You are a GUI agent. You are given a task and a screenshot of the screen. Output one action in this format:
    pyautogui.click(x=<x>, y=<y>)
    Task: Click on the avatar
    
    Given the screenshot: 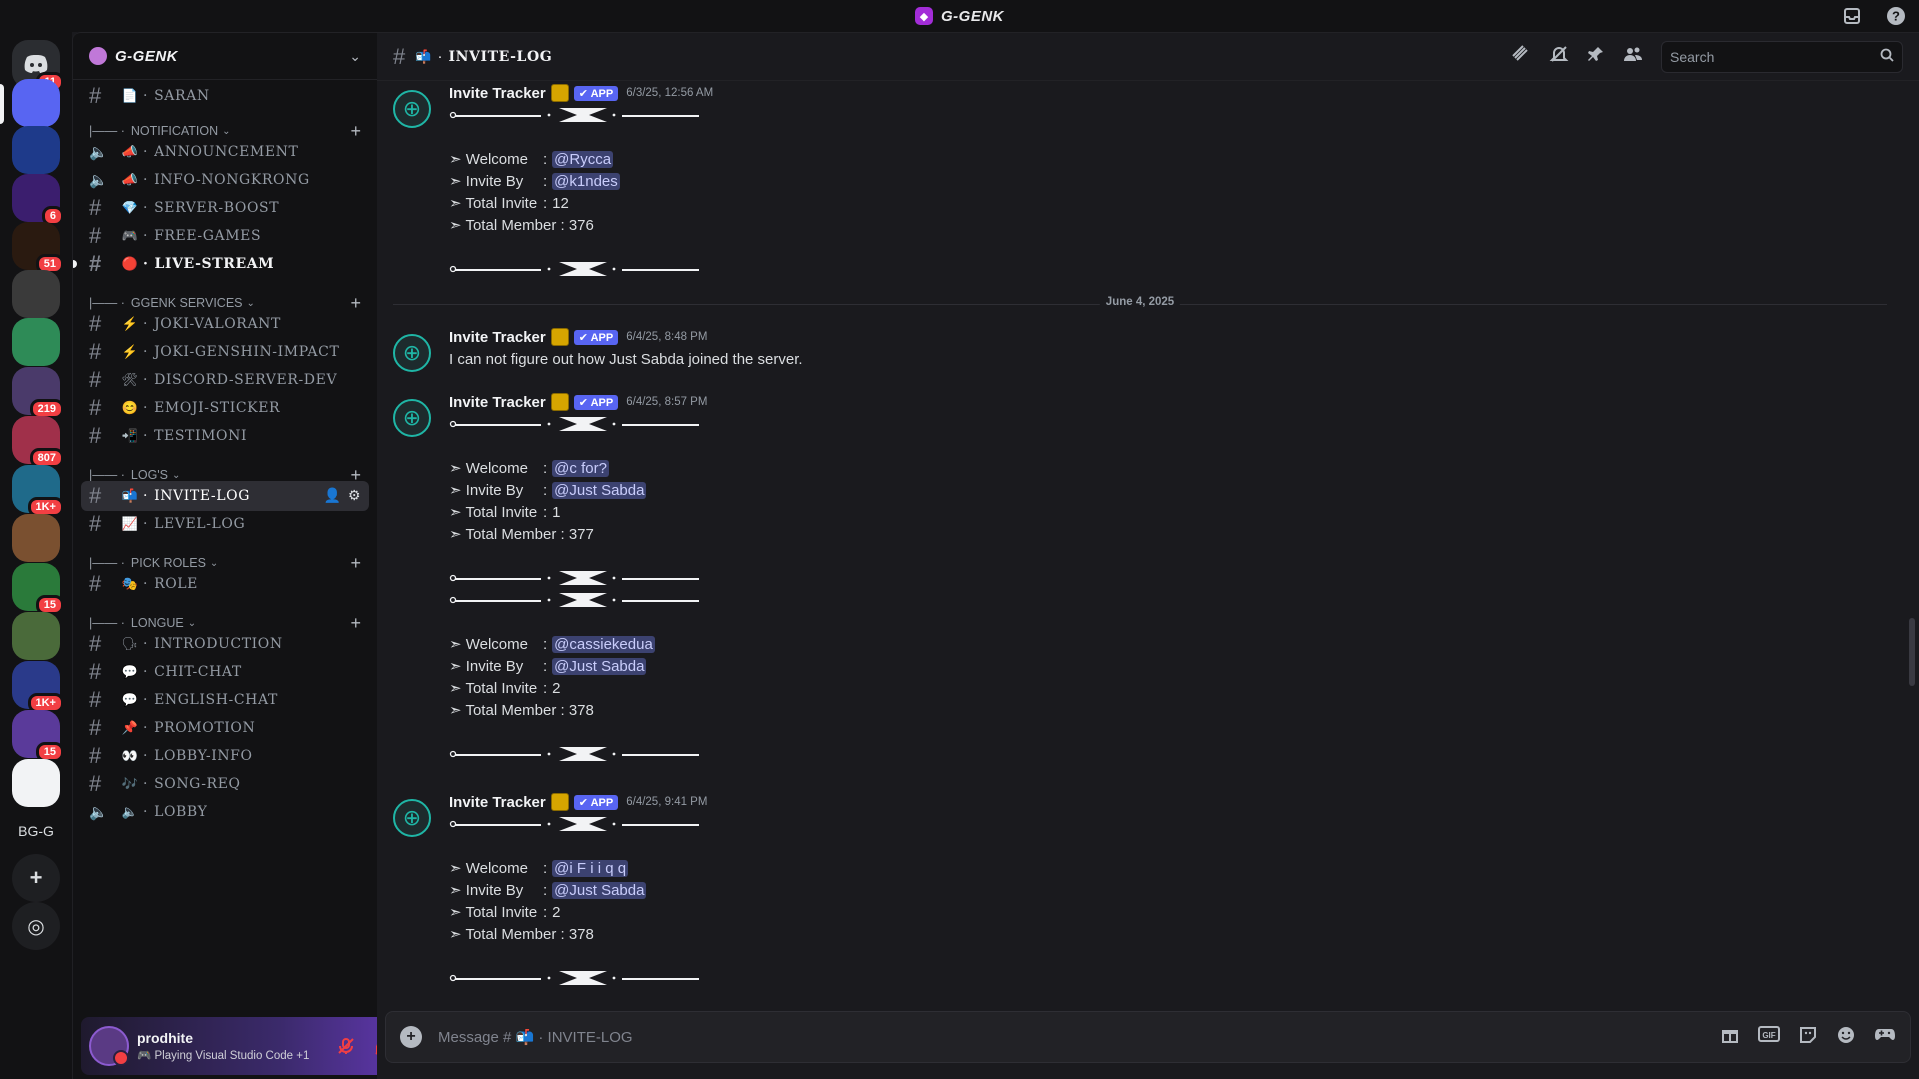 What is the action you would take?
    pyautogui.click(x=109, y=1046)
    